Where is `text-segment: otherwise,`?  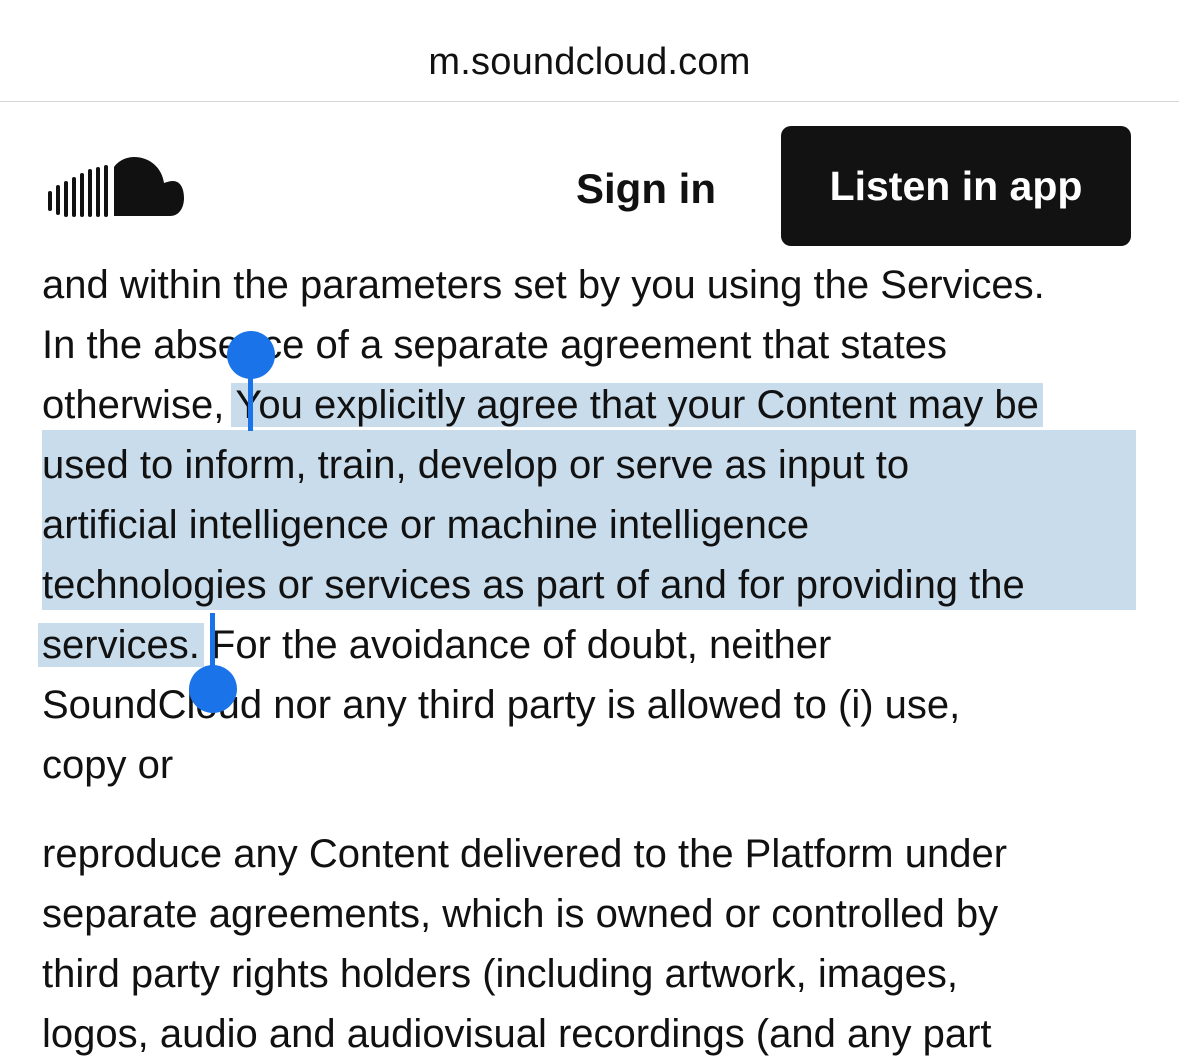 text-segment: otherwise, is located at coordinates (139, 405).